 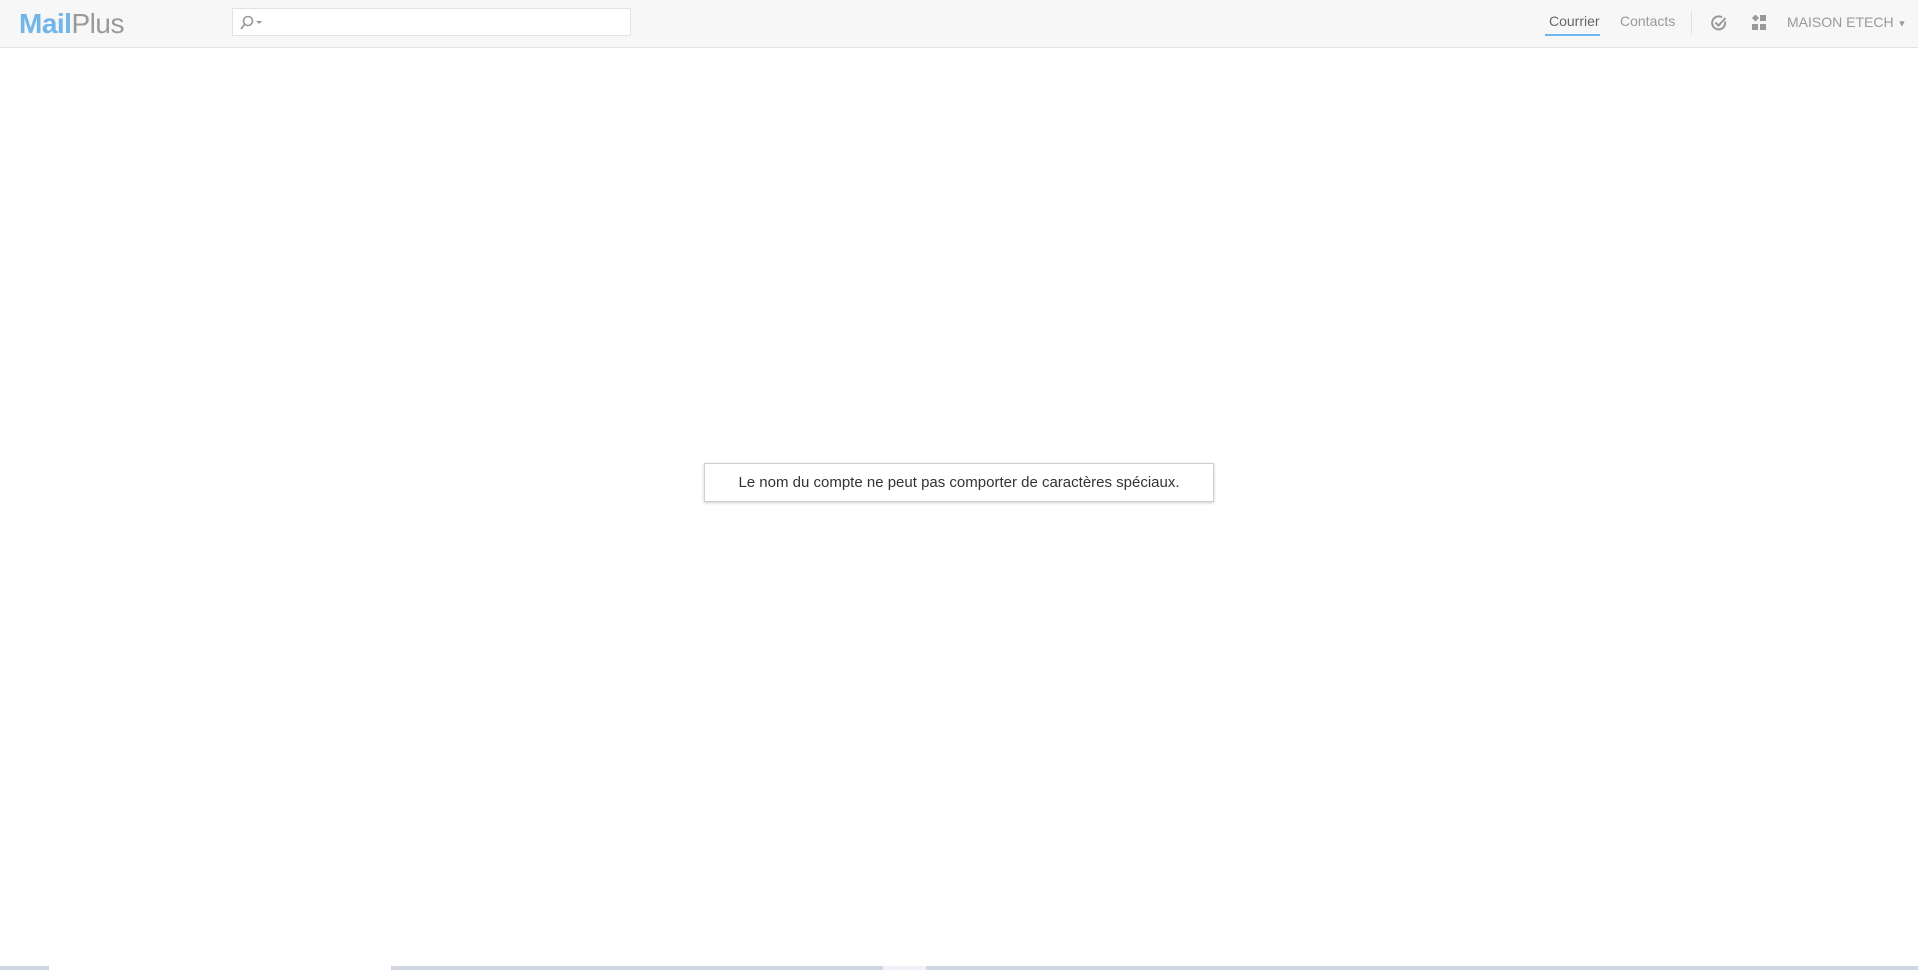 I want to click on check-circle-icon, so click(x=1719, y=23).